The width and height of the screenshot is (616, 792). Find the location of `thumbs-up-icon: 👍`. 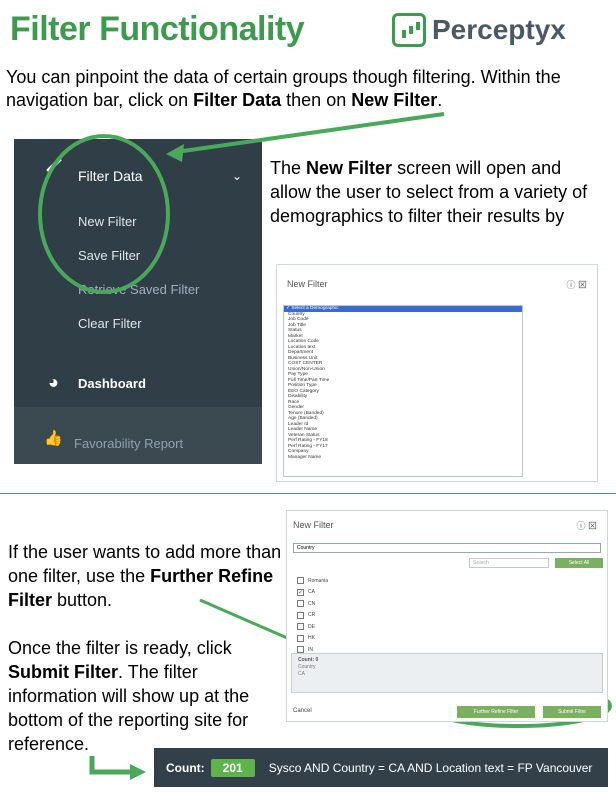

thumbs-up-icon: 👍 is located at coordinates (53, 438).